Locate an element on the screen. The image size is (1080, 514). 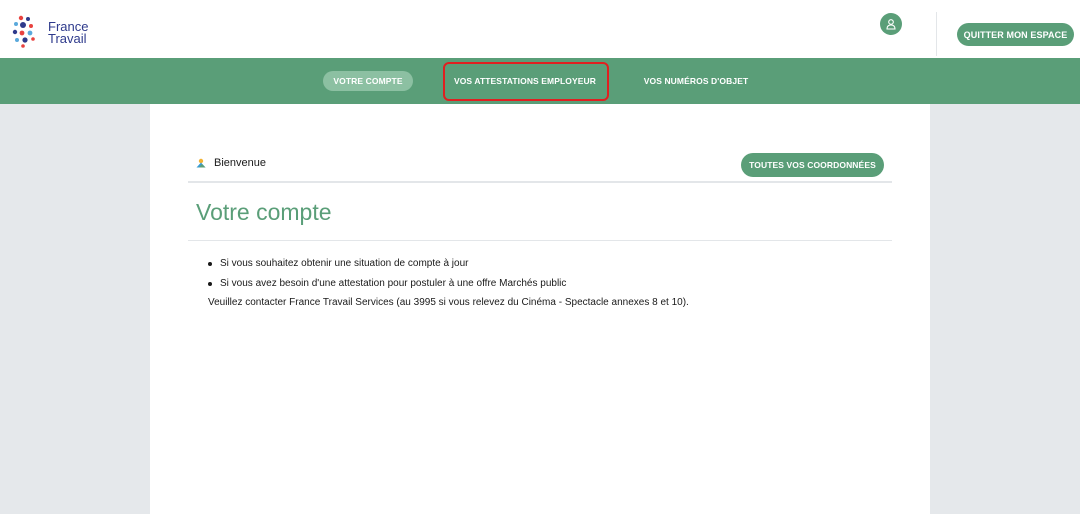
logo-text: France Travail is located at coordinates (68, 33).